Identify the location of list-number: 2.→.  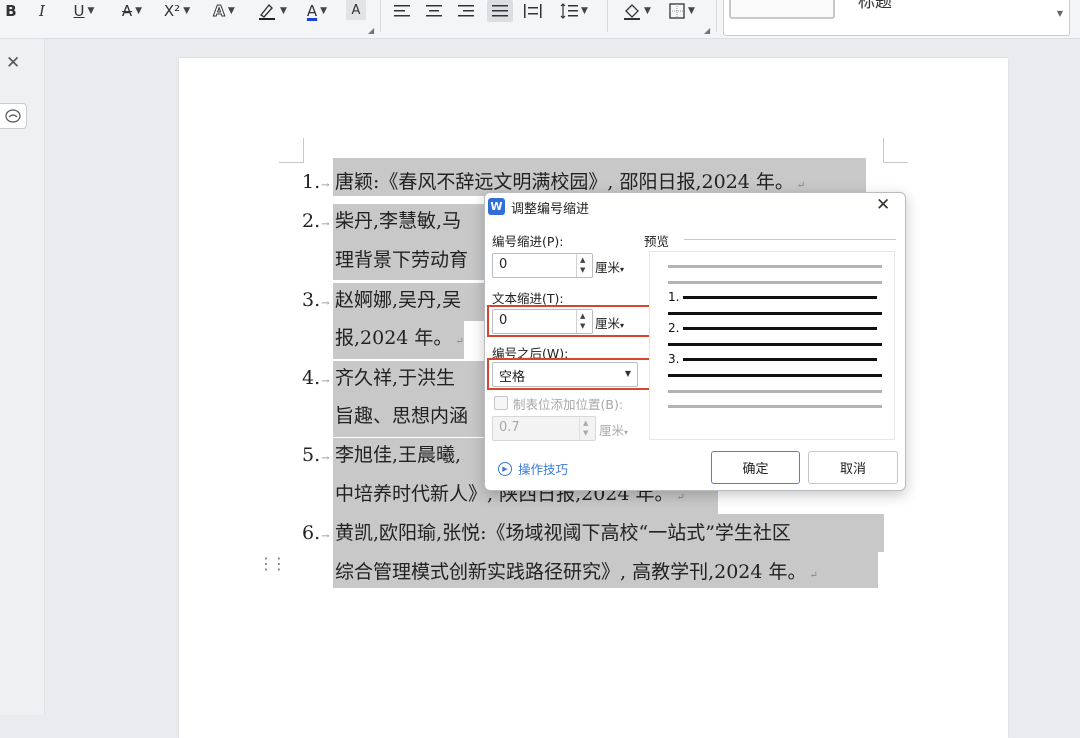
(316, 221).